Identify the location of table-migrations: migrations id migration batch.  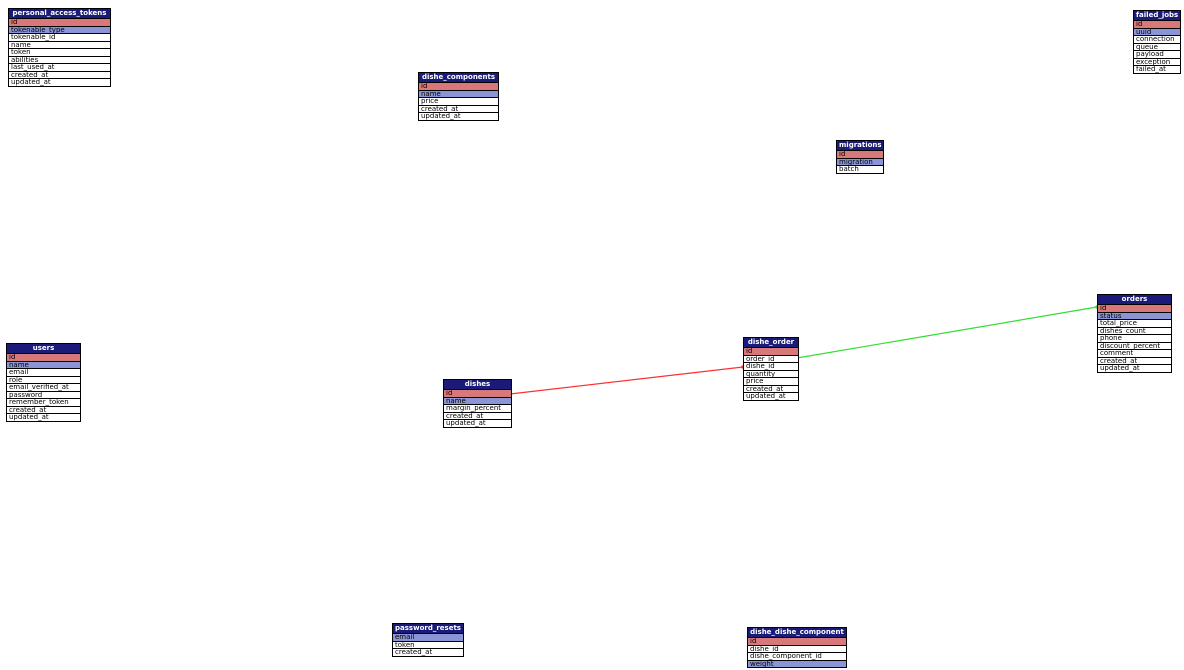
(860, 157).